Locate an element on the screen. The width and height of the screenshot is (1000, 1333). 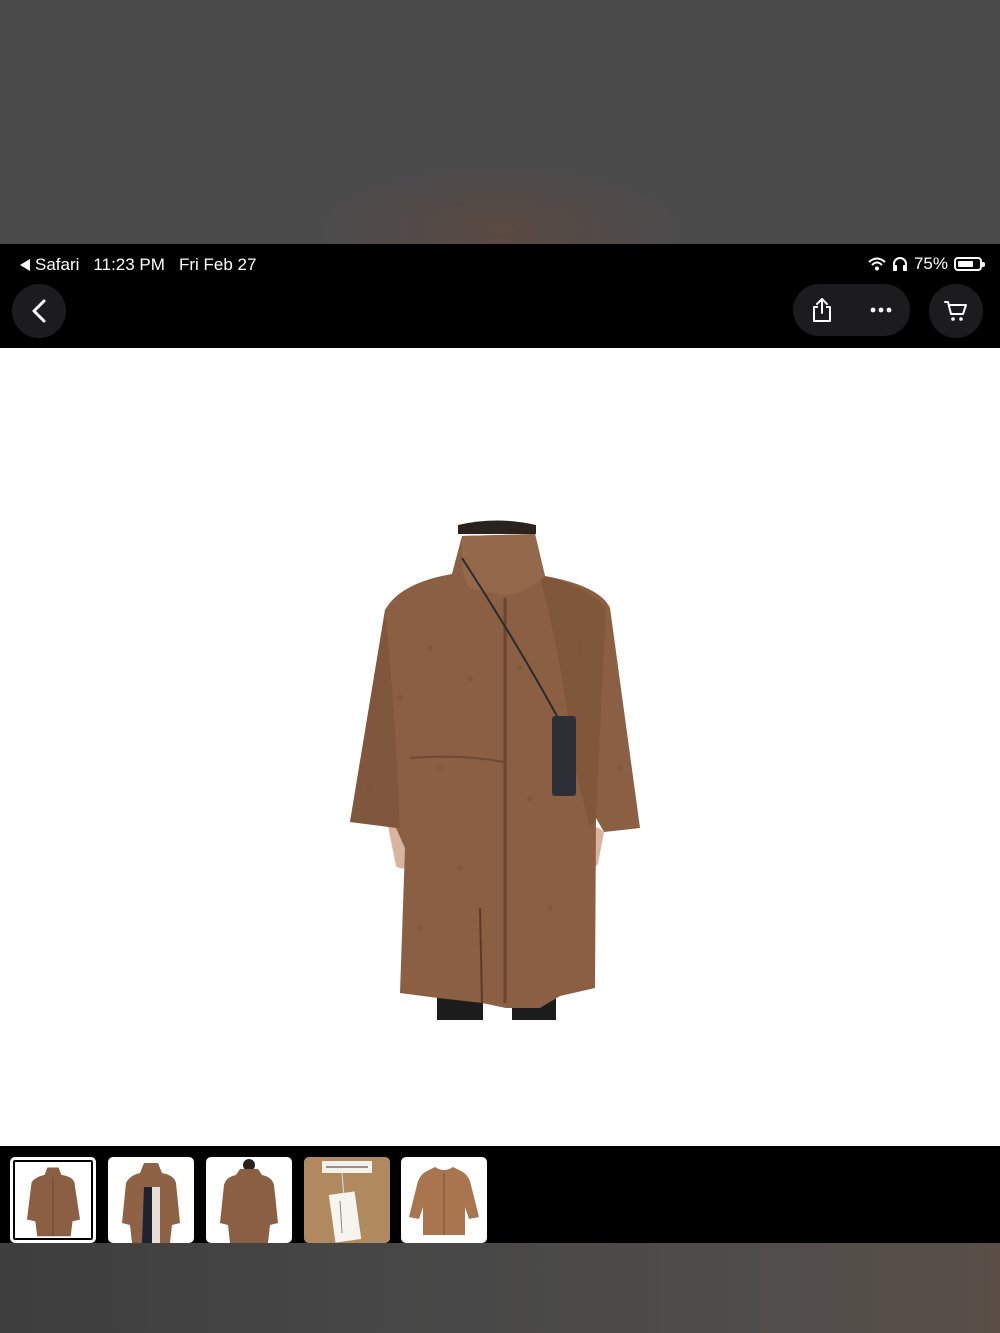
coat-photo is located at coordinates (495, 770).